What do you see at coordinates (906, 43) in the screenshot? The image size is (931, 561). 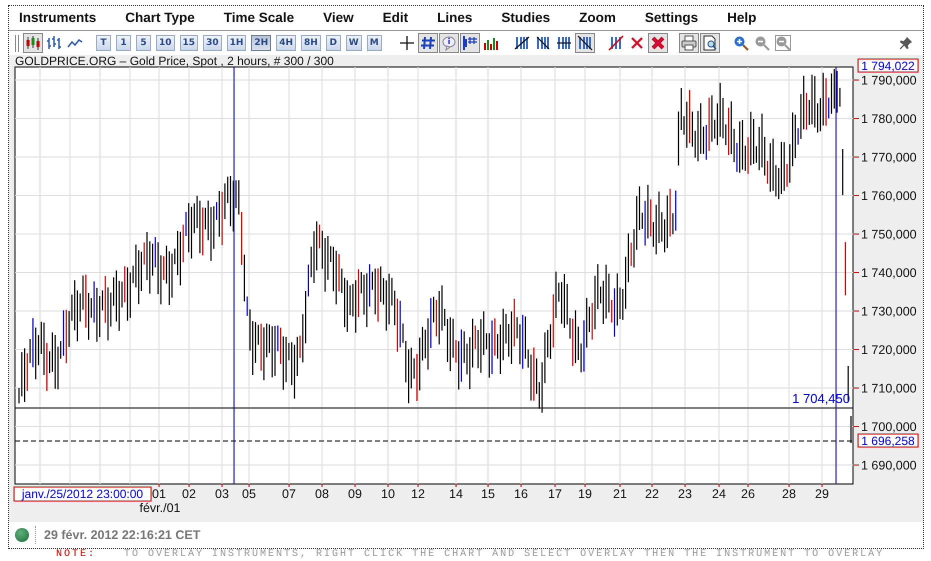 I see `pin-button` at bounding box center [906, 43].